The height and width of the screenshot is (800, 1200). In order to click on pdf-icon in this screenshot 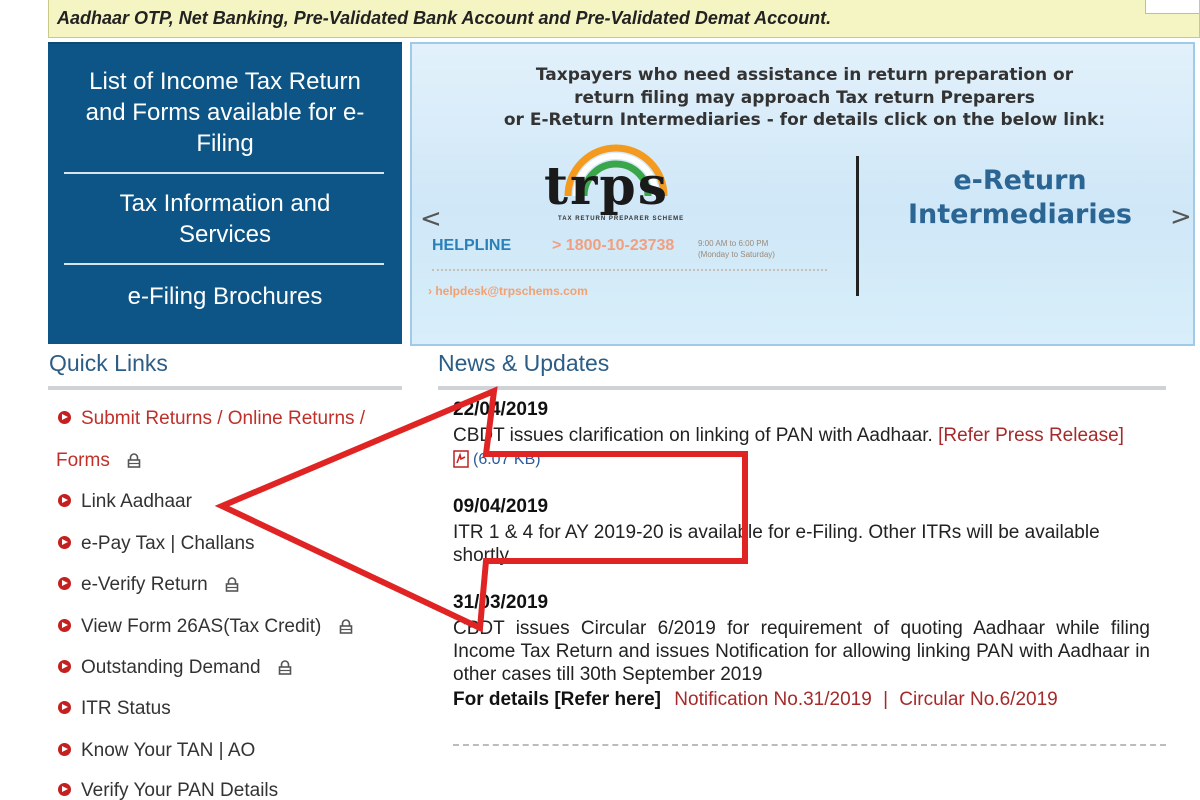, I will do `click(461, 459)`.